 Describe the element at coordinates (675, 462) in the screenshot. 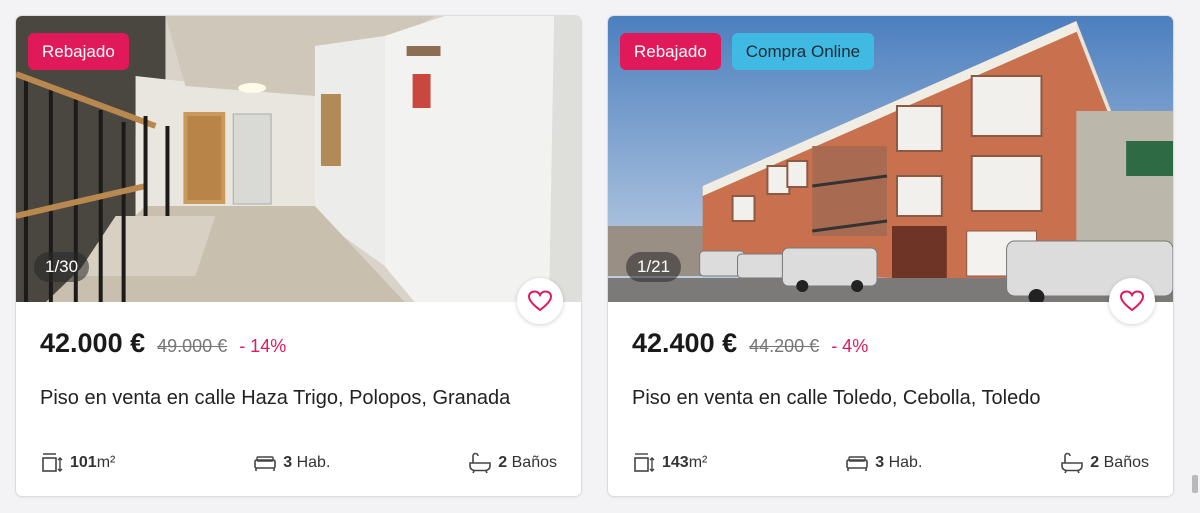

I see `area-value: 143` at that location.